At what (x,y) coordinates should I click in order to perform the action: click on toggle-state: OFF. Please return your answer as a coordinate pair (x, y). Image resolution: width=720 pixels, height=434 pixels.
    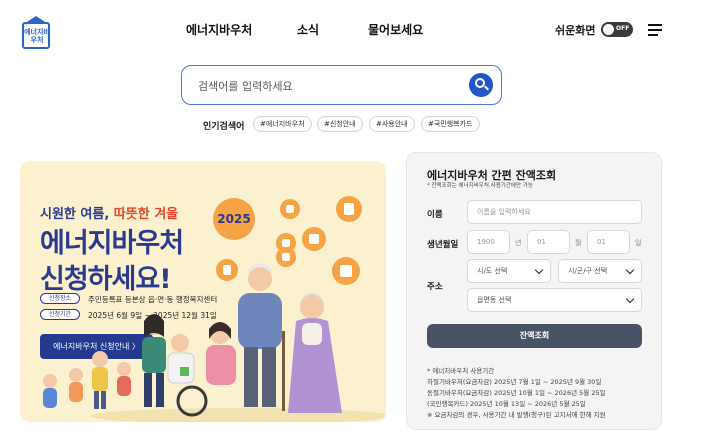
    Looking at the image, I should click on (623, 28).